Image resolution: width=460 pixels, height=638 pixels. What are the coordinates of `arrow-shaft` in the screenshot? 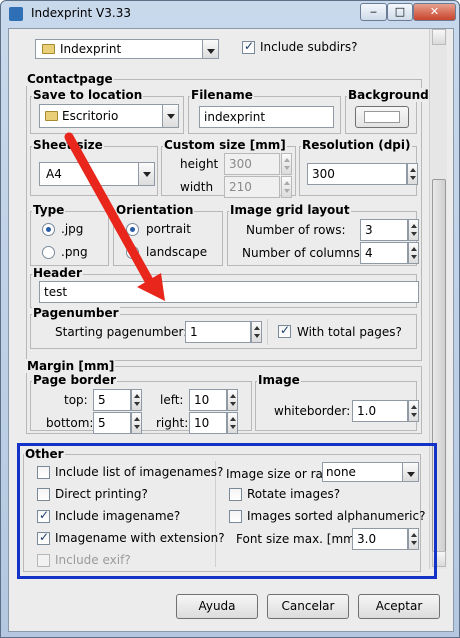 It's located at (110, 211).